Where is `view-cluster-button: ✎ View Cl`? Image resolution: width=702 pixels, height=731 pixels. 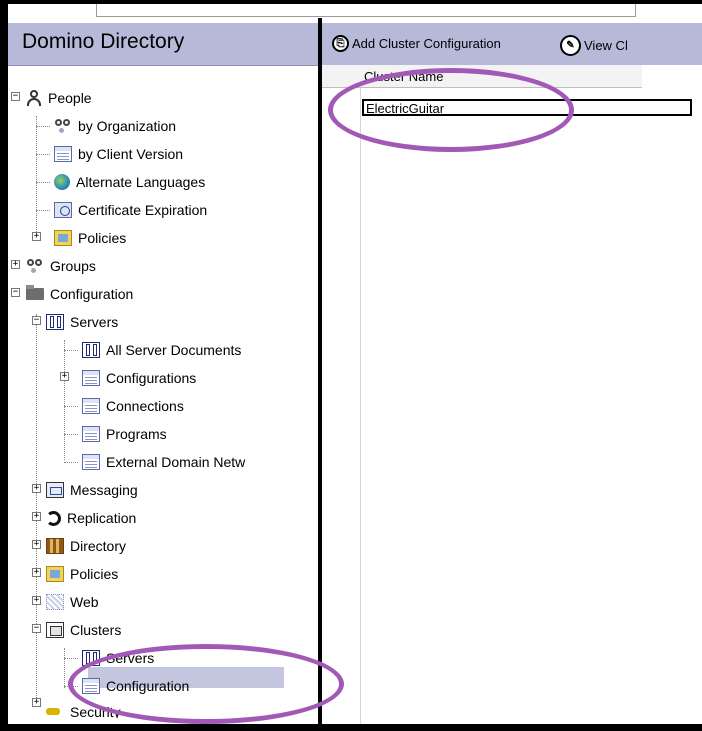
view-cluster-button: ✎ View Cl is located at coordinates (594, 45).